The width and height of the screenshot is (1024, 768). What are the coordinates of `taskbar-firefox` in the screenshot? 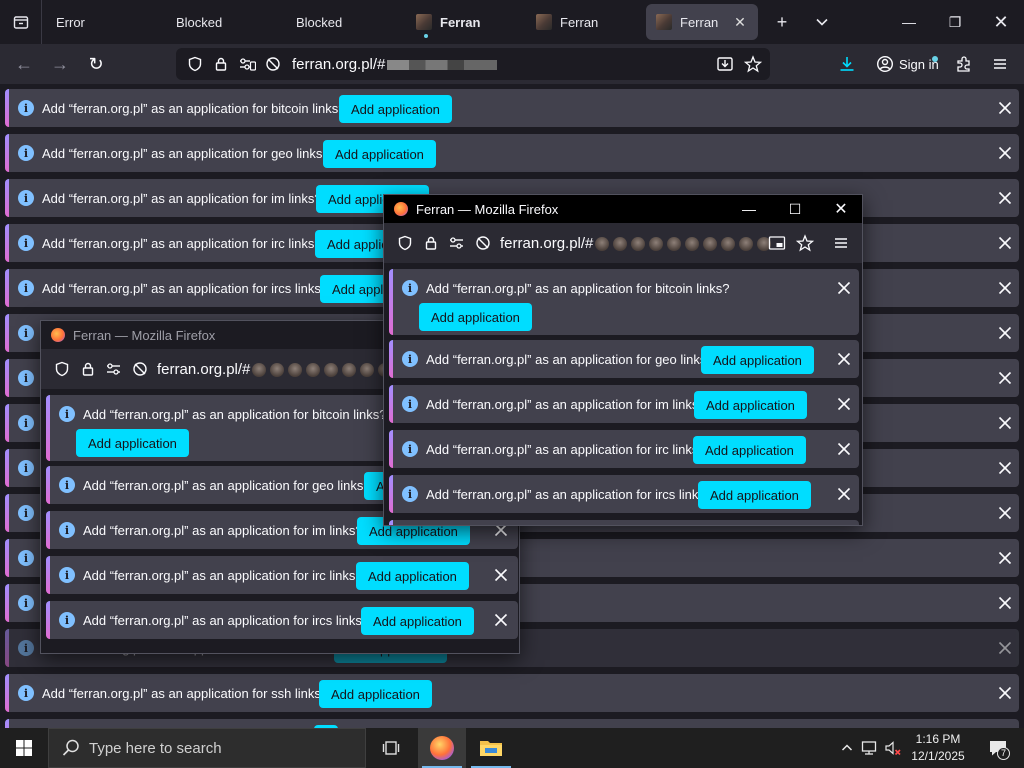 It's located at (442, 748).